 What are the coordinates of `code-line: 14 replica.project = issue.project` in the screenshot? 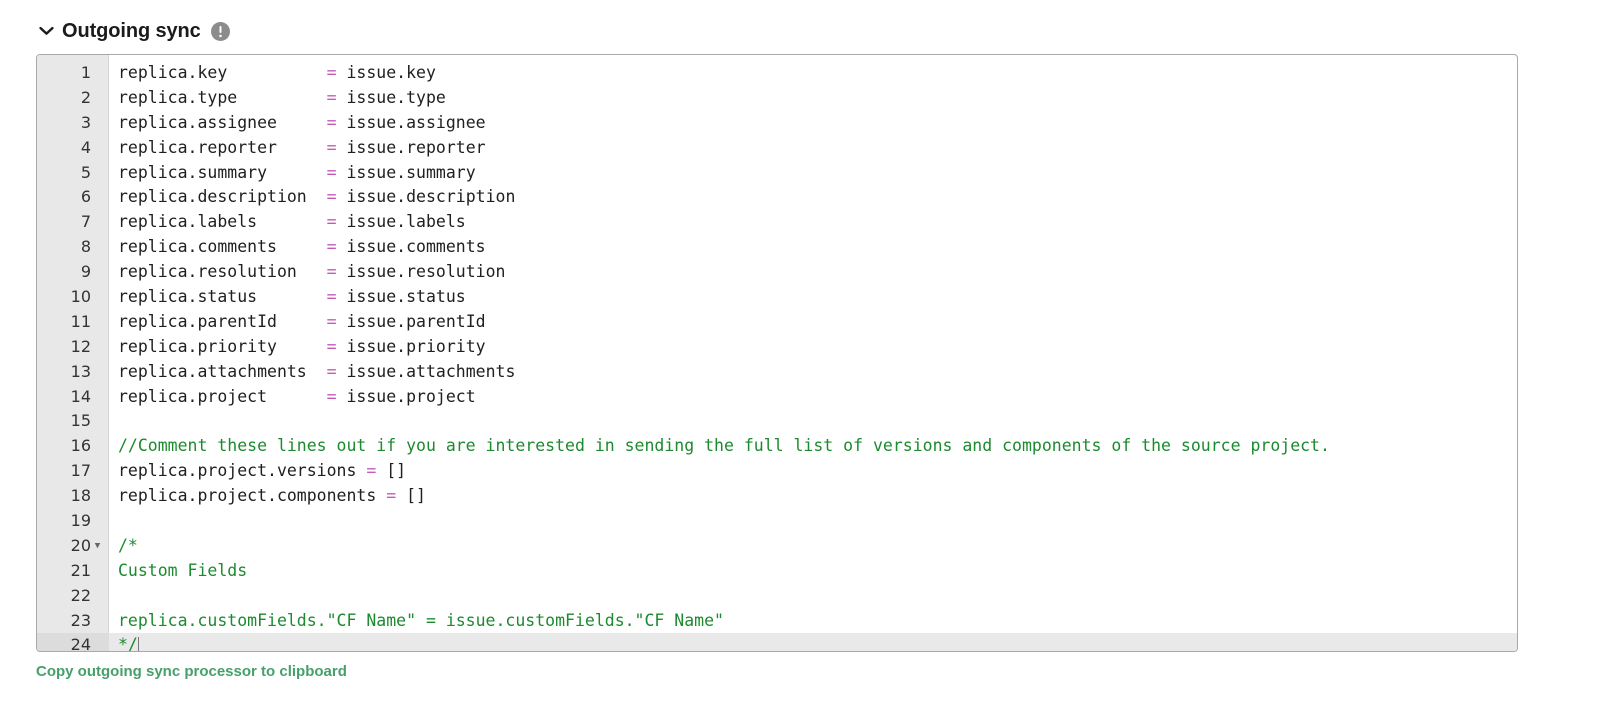 It's located at (777, 397).